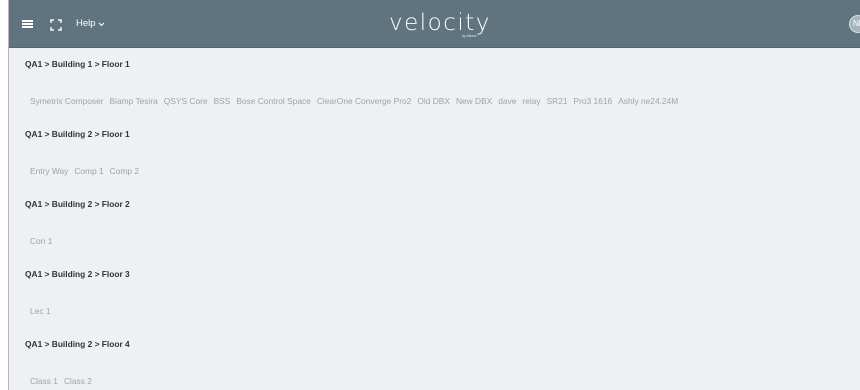 This screenshot has height=390, width=860. What do you see at coordinates (86, 23) in the screenshot?
I see `help-label: Help` at bounding box center [86, 23].